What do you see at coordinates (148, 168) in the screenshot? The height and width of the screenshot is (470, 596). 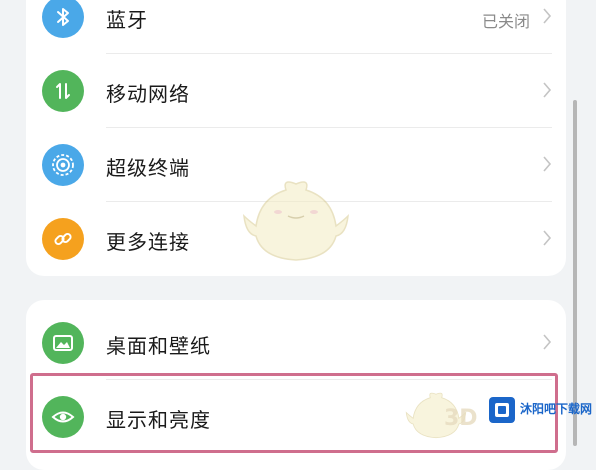 I see `super-device-label: 超级终端` at bounding box center [148, 168].